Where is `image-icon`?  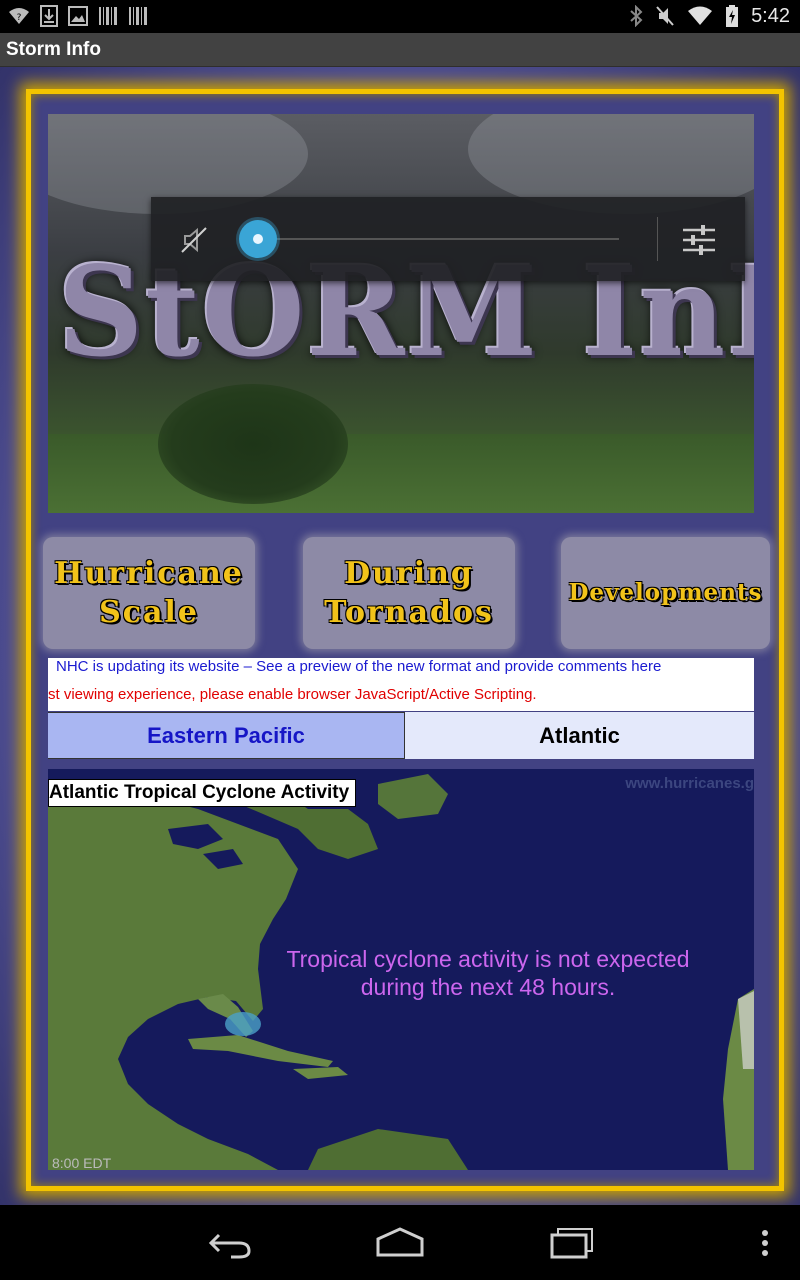 image-icon is located at coordinates (78, 16).